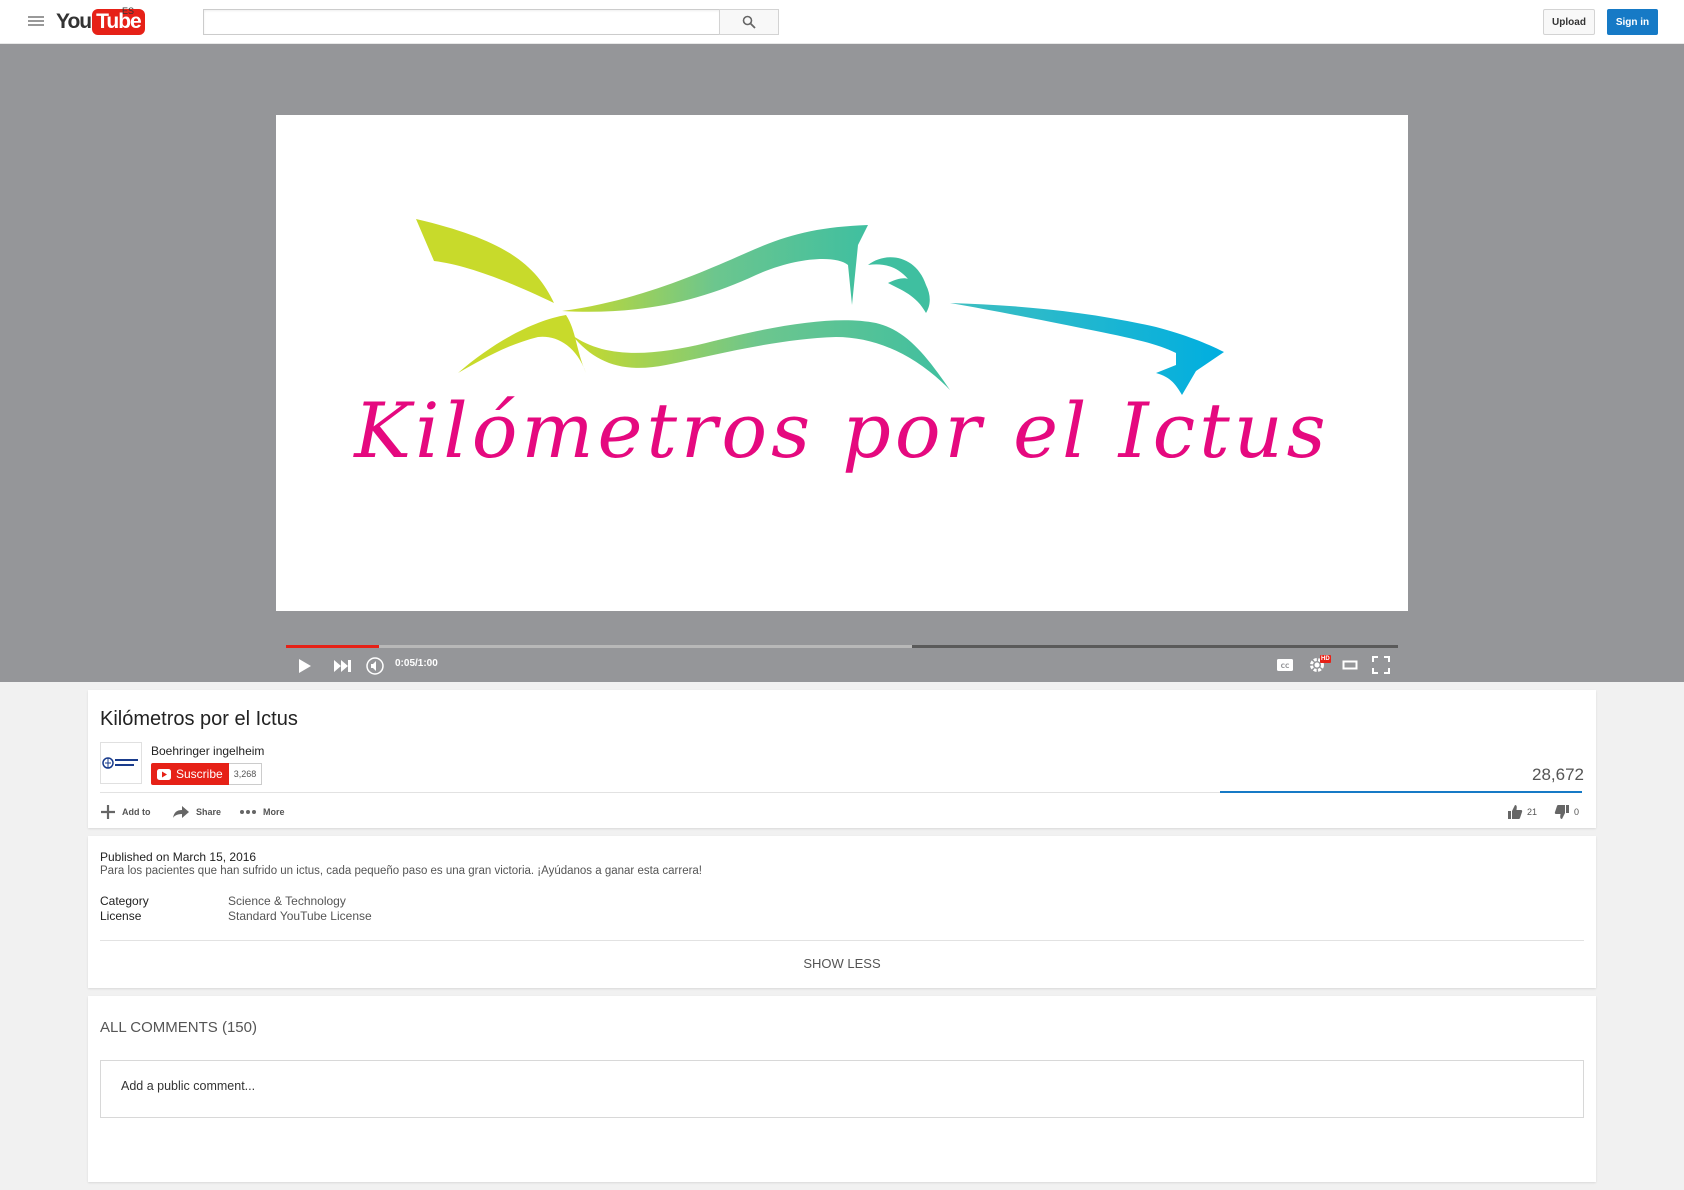  I want to click on category-value: Science & Technology, so click(287, 901).